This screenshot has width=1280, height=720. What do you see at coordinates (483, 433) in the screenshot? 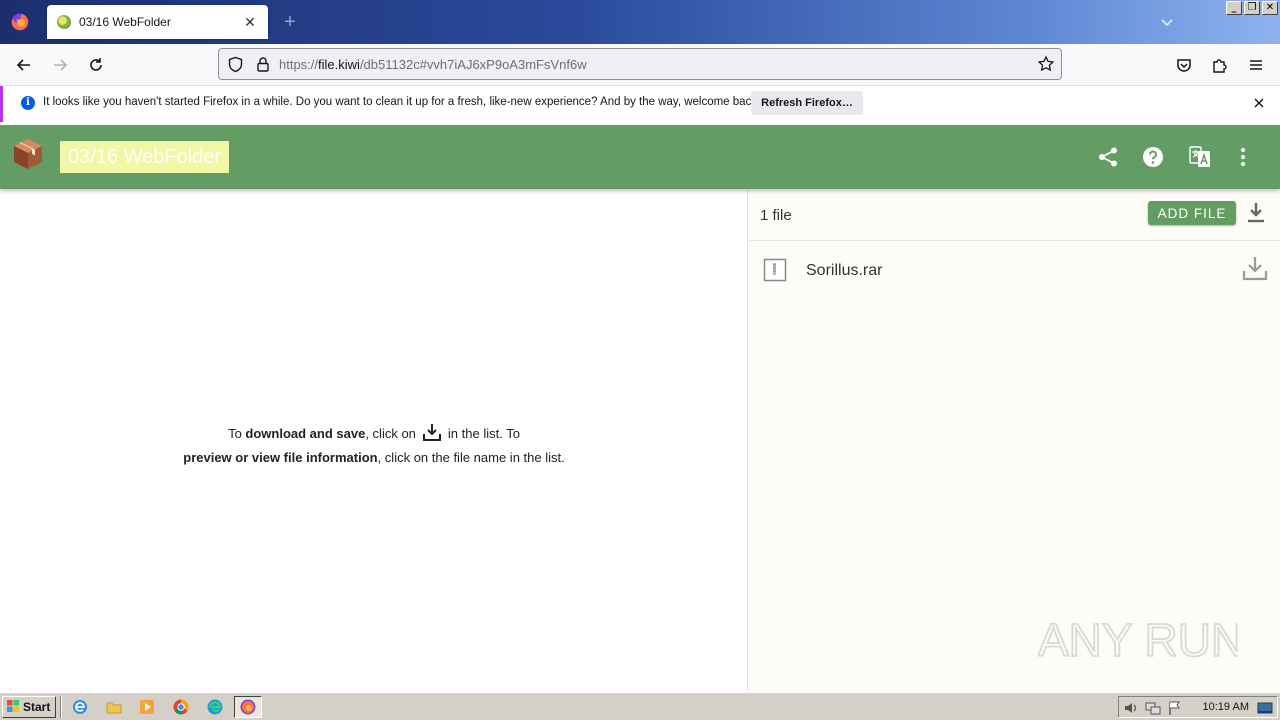
I see `hint-text-3: in the list. To` at bounding box center [483, 433].